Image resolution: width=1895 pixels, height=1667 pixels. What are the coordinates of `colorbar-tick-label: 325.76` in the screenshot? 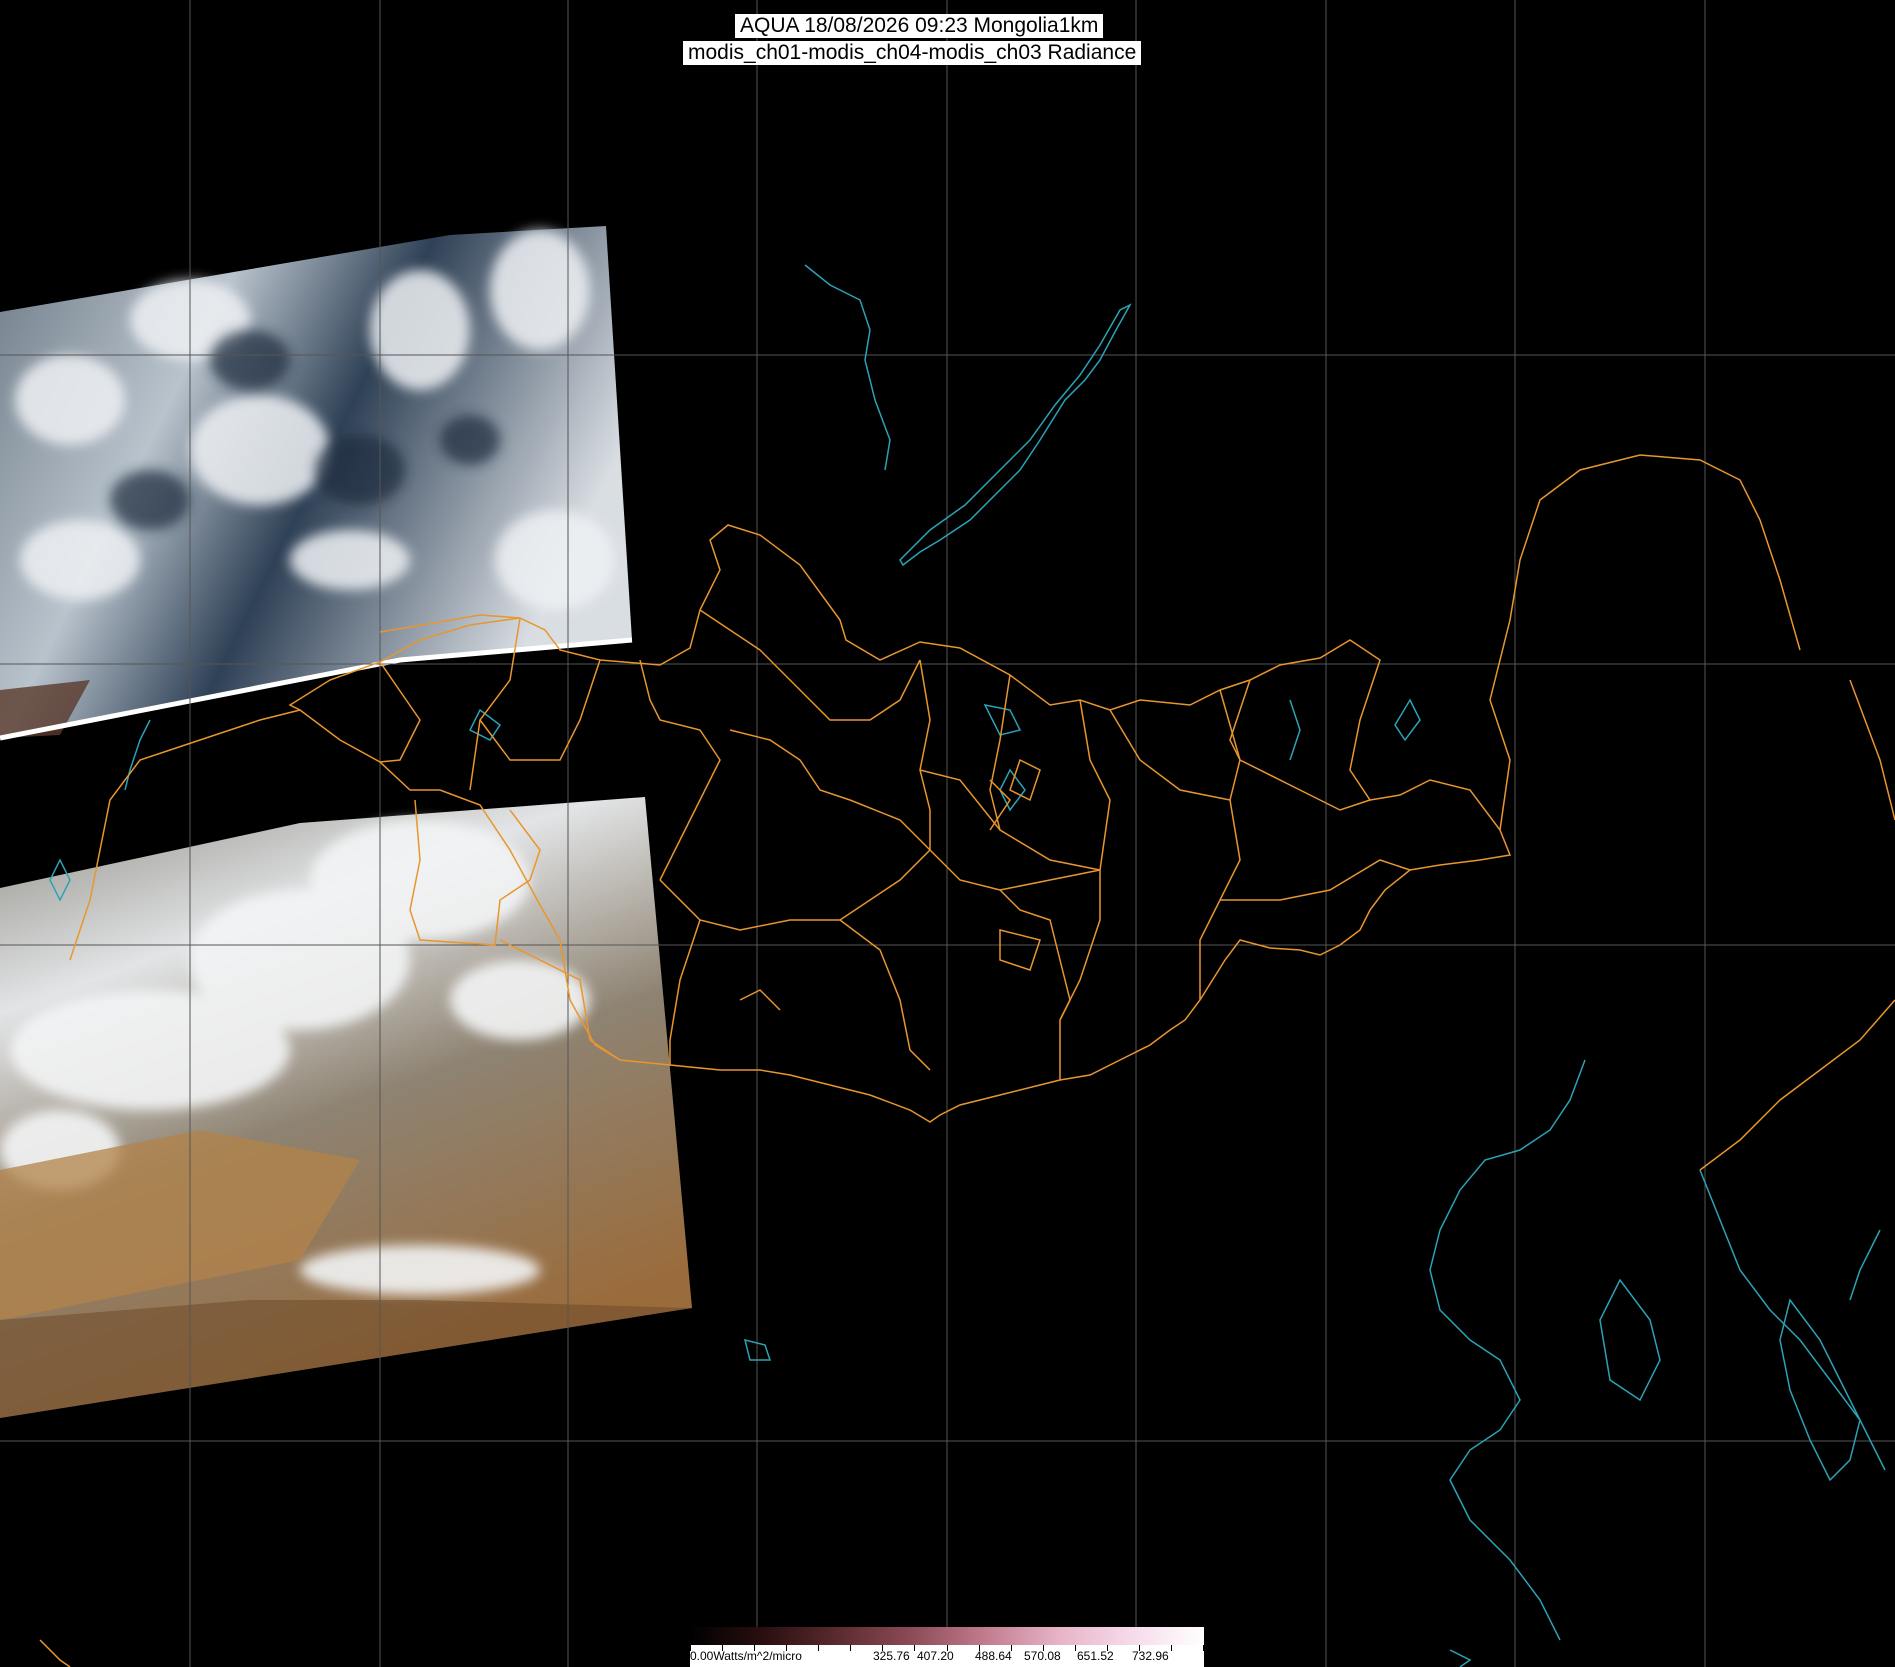 It's located at (891, 1656).